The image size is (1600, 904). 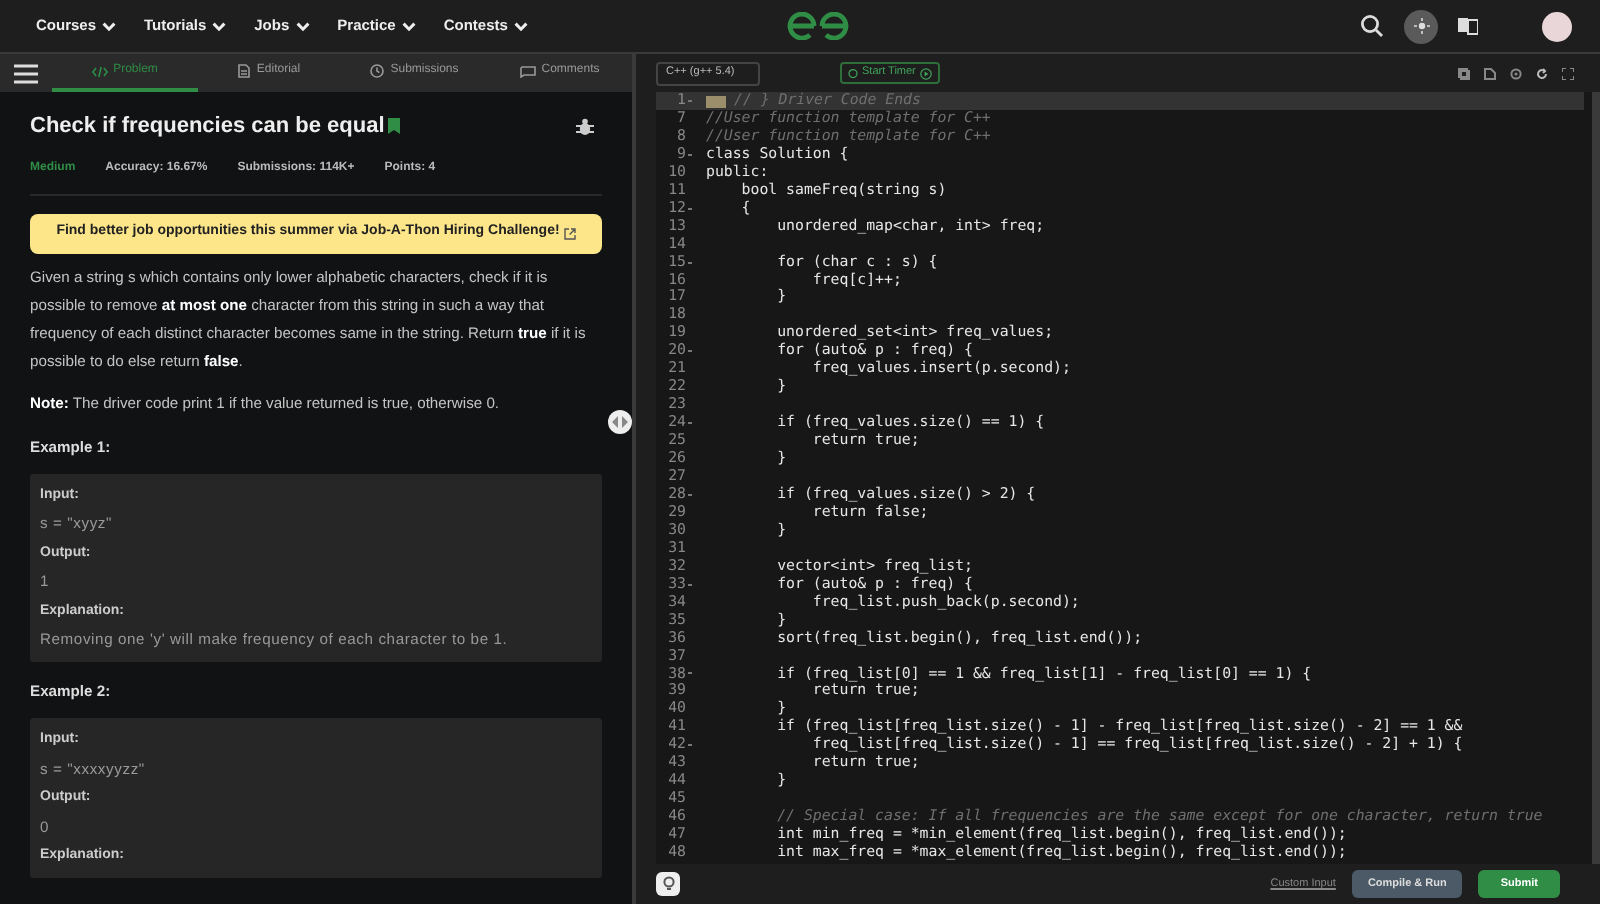 What do you see at coordinates (569, 233) in the screenshot?
I see `external-link-icon` at bounding box center [569, 233].